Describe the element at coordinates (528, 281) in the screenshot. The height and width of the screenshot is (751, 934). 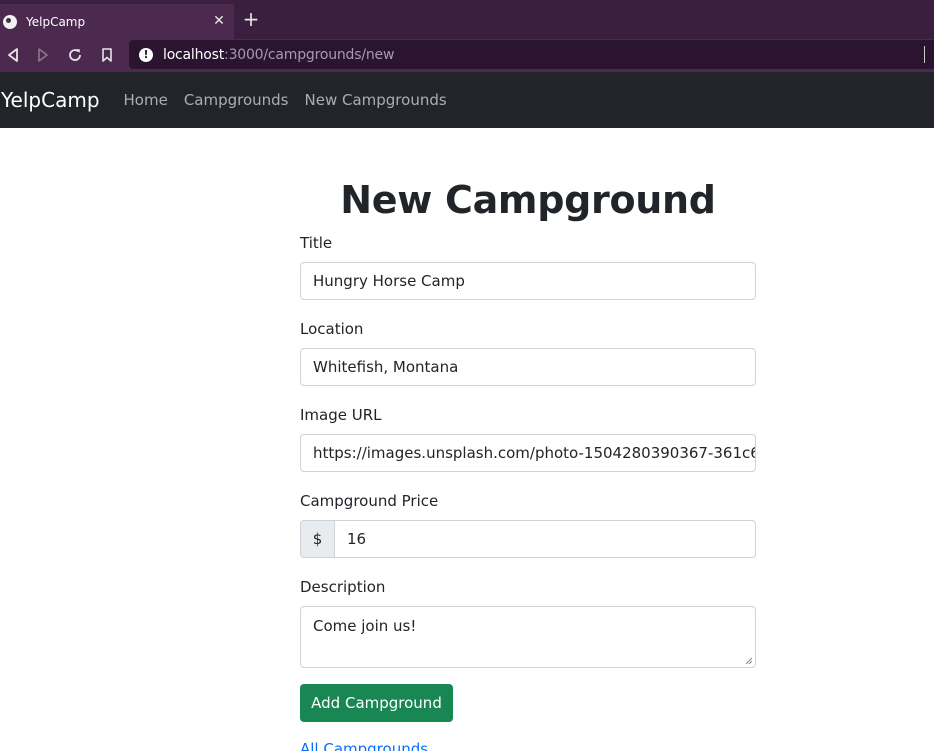
I see `title-input: Hungry Horse Camp` at that location.